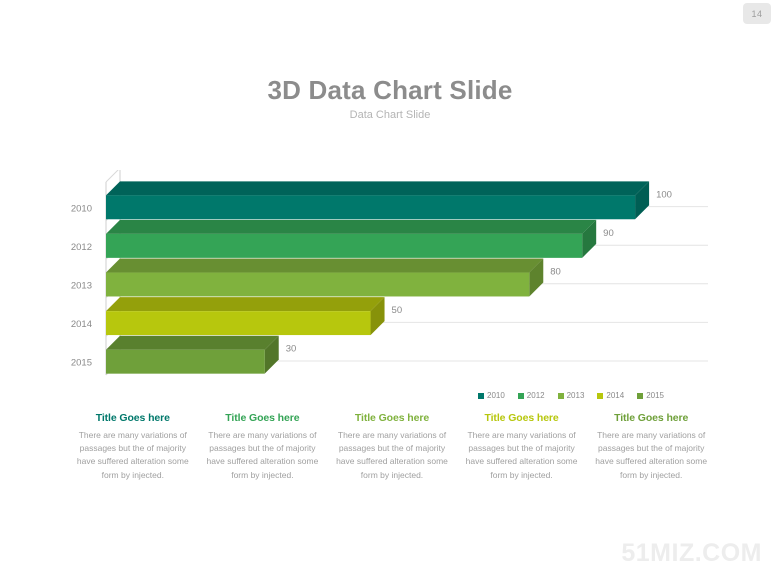  I want to click on page-title: 3D Data Chart Slide, so click(390, 90).